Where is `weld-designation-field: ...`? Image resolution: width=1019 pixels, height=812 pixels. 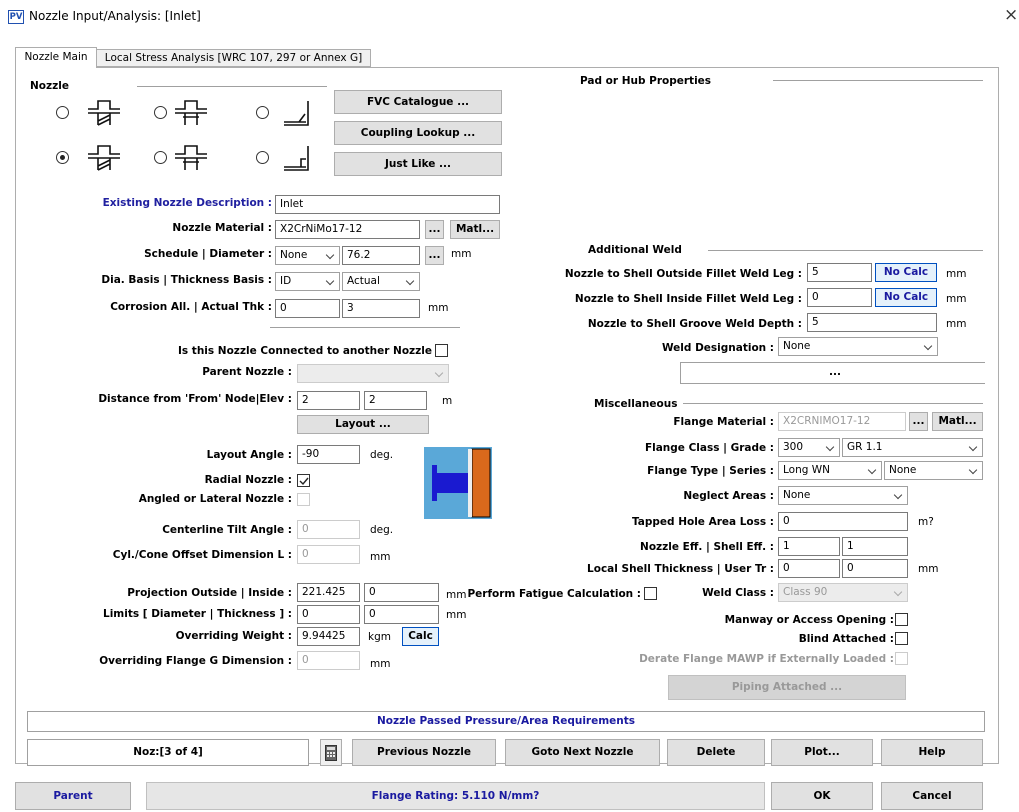
weld-designation-field: ... is located at coordinates (832, 373).